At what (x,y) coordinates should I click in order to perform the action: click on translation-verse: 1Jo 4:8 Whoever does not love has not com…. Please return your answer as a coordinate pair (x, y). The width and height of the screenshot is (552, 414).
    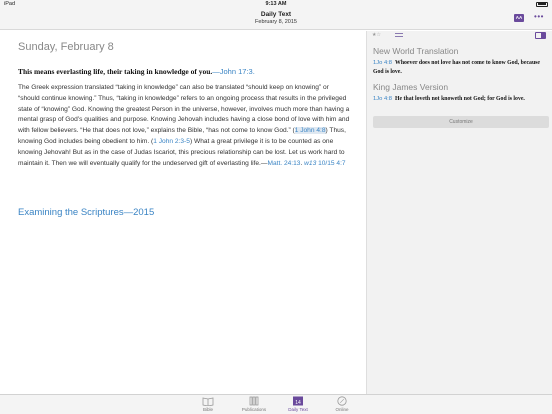
    Looking at the image, I should click on (461, 67).